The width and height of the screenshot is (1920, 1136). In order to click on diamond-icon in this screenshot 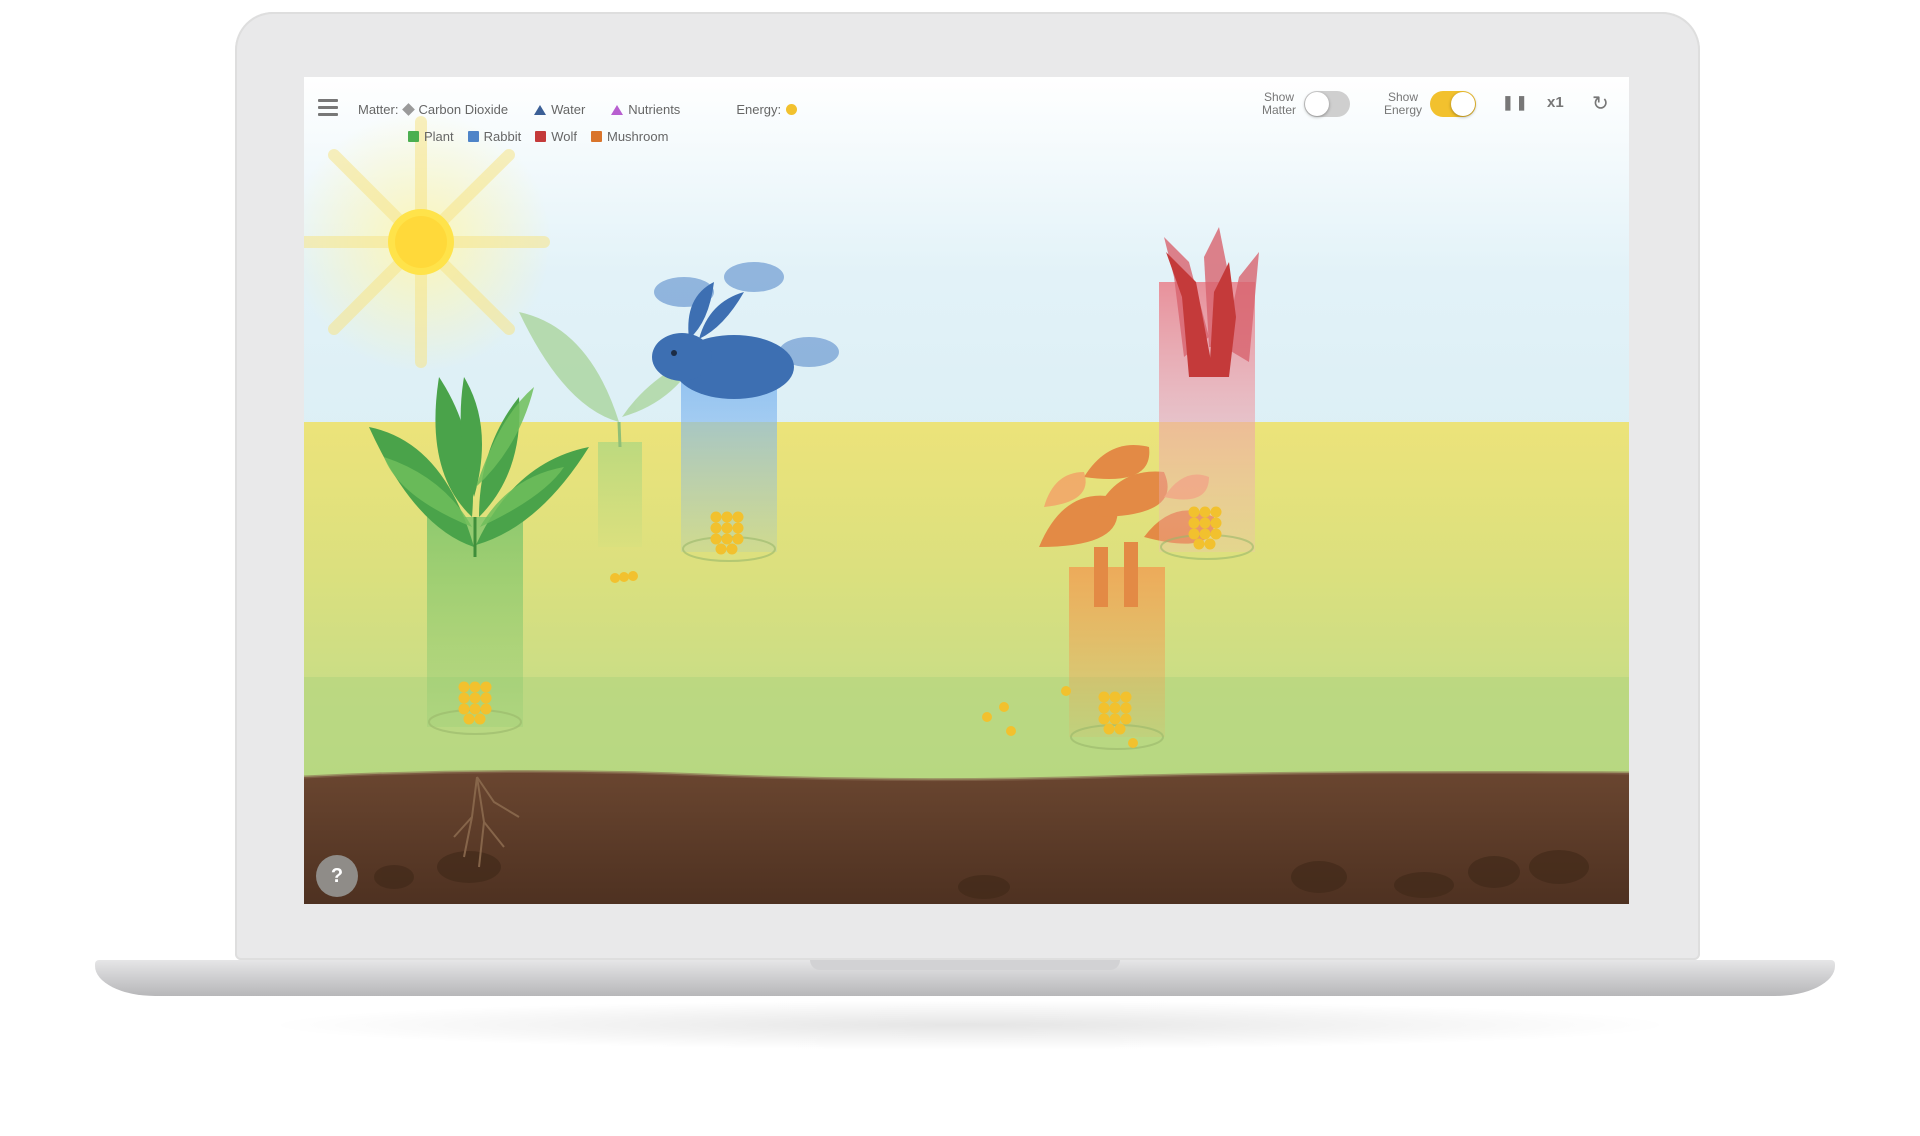, I will do `click(409, 109)`.